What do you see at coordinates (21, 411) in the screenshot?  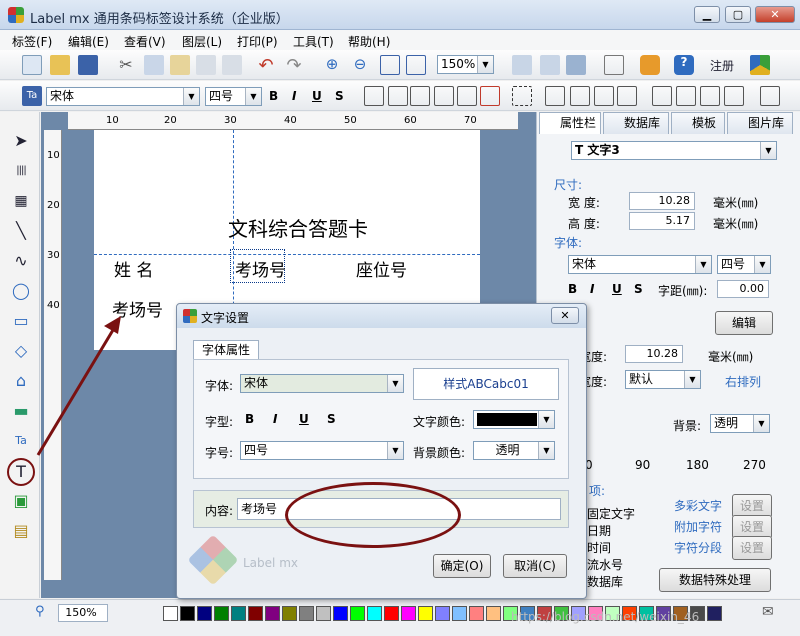 I see `fill-rect-icon: ▬` at bounding box center [21, 411].